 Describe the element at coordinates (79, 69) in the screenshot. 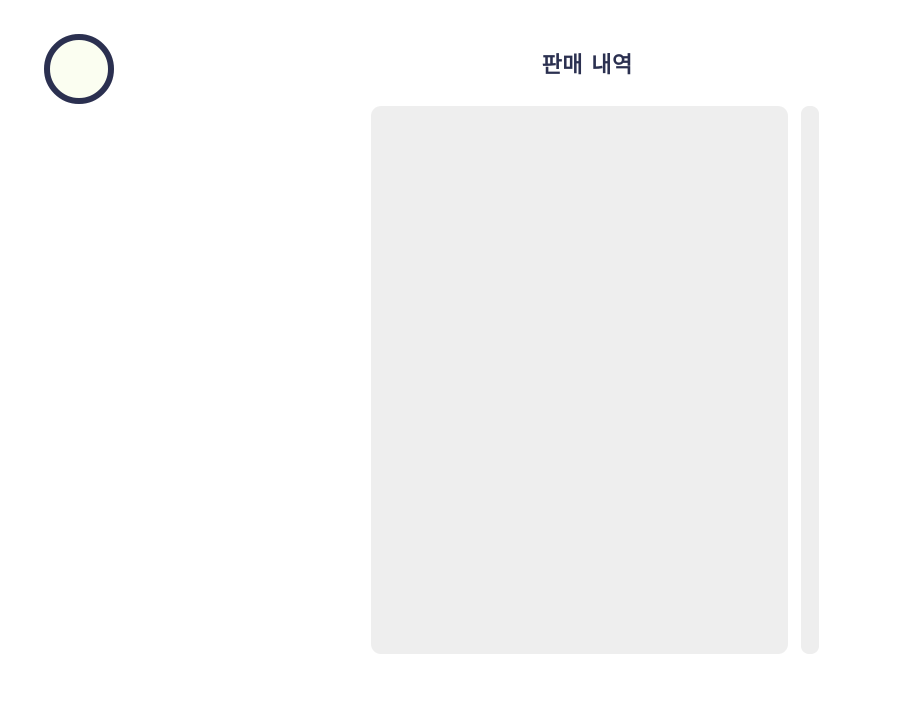

I see `avatar` at that location.